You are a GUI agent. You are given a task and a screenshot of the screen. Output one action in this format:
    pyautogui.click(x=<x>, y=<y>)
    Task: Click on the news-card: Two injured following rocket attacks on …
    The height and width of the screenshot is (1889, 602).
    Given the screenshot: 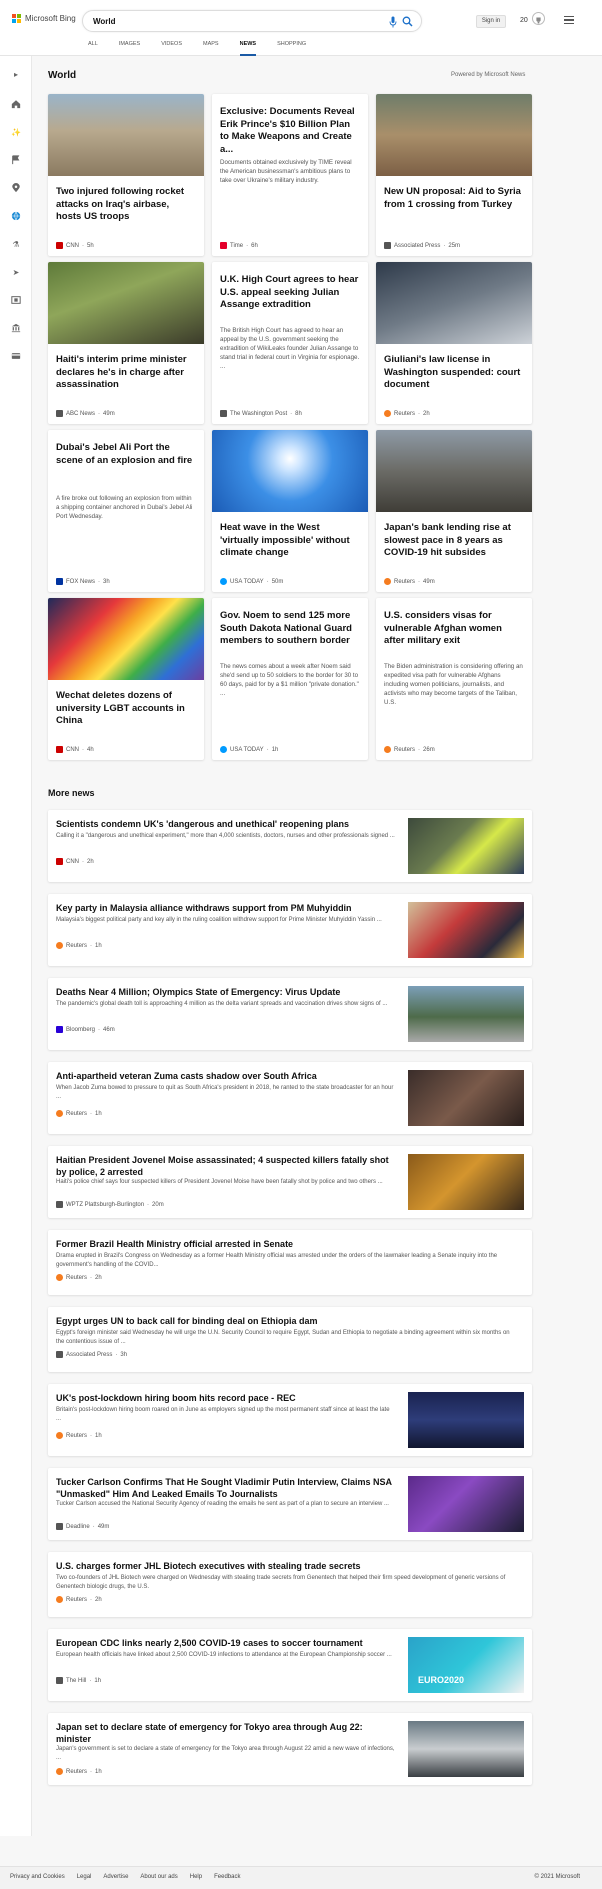 What is the action you would take?
    pyautogui.click(x=126, y=175)
    